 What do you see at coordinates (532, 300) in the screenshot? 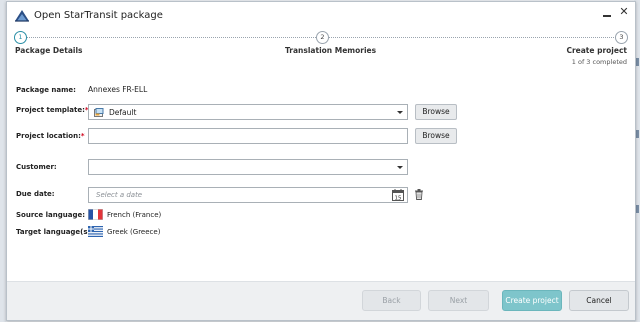
I see `create-project-button: Create project` at bounding box center [532, 300].